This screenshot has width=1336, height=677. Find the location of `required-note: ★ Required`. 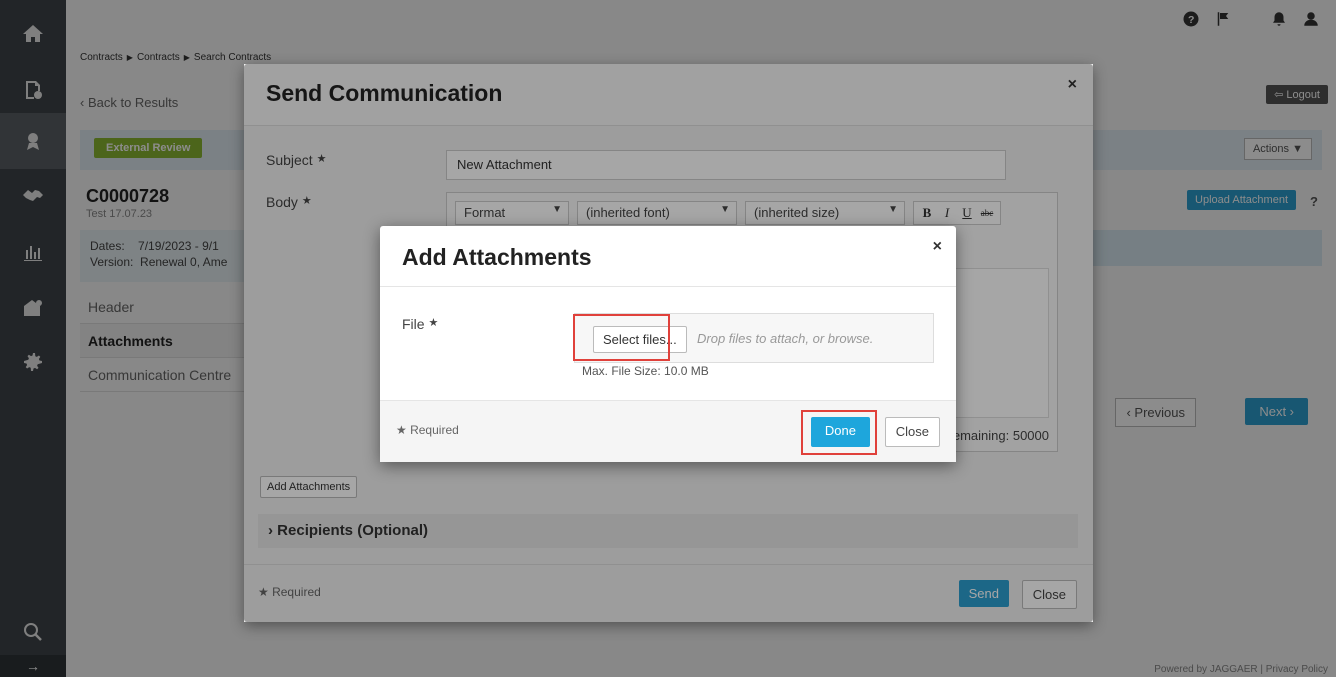

required-note: ★ Required is located at coordinates (427, 430).